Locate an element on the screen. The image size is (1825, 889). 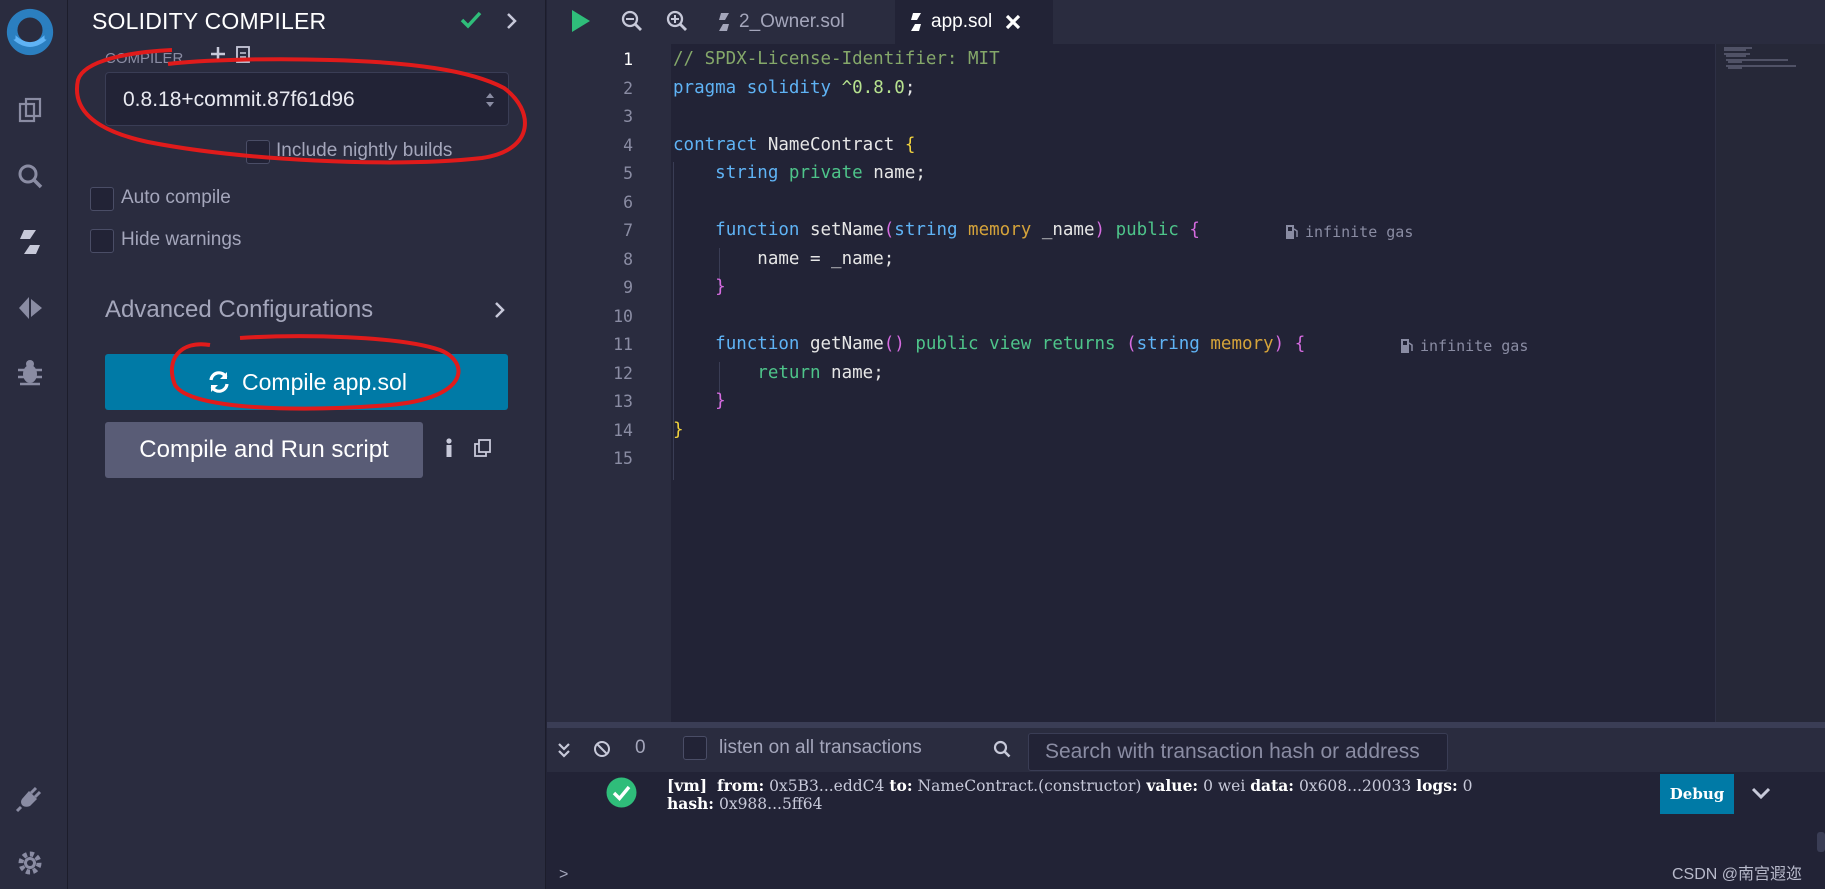
hide-warnings-label: Hide warnings is located at coordinates (181, 239).